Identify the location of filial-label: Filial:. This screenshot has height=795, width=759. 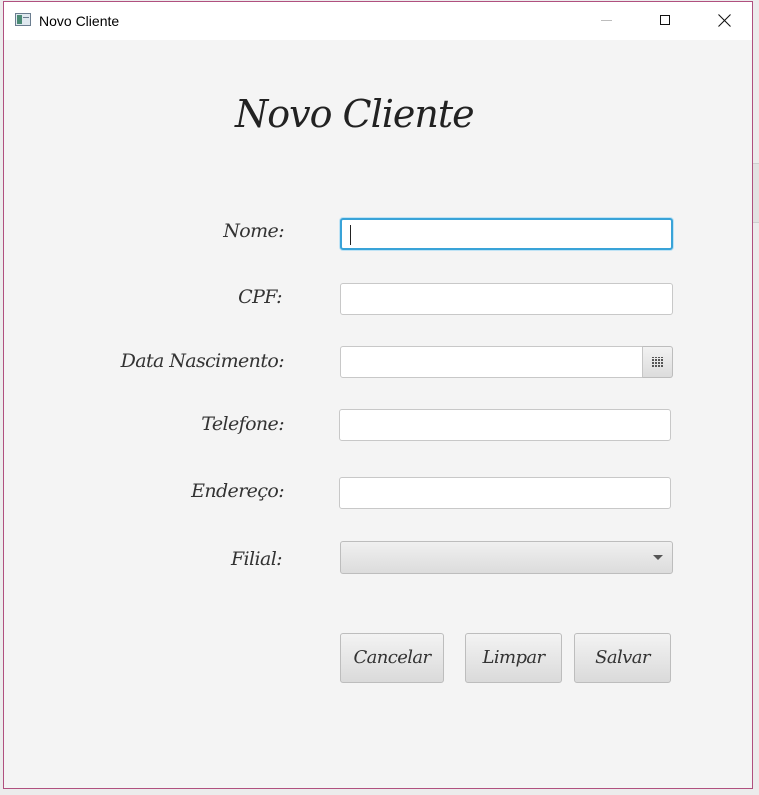
(256, 559).